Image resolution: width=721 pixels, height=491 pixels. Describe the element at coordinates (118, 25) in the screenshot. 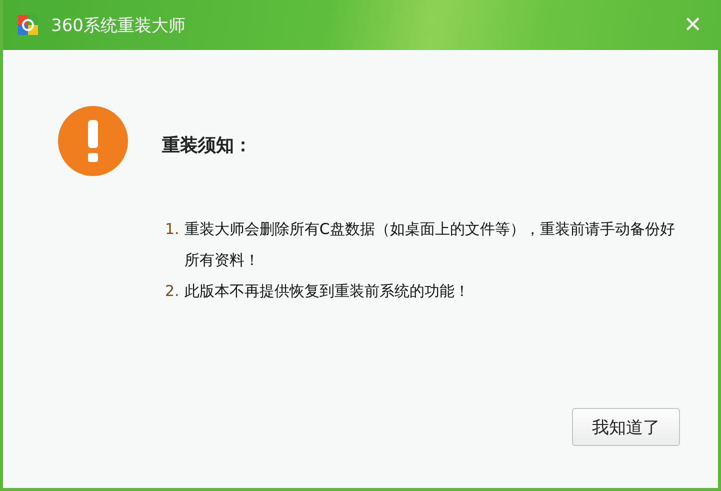

I see `window-title: 360系统重装大师` at that location.